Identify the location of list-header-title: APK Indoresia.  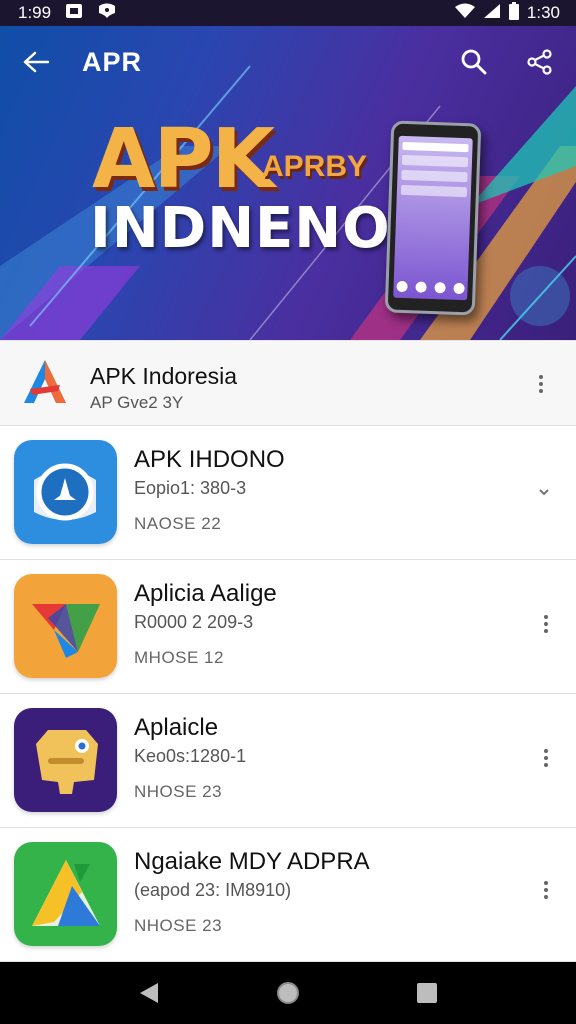
(164, 376).